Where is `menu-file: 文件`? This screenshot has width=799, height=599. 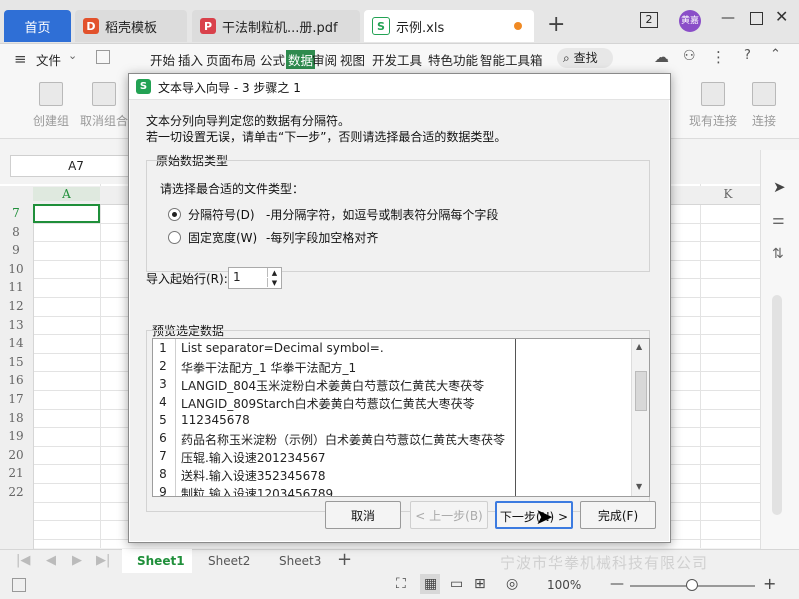 menu-file: 文件 is located at coordinates (48, 59).